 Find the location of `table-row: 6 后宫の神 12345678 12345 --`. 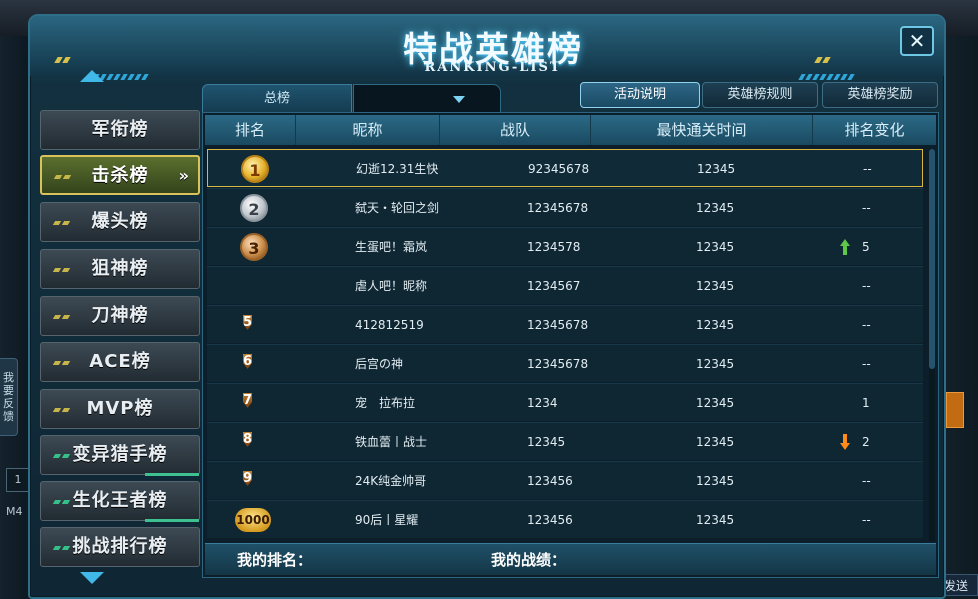

table-row: 6 后宫の神 12345678 12345 -- is located at coordinates (565, 363).